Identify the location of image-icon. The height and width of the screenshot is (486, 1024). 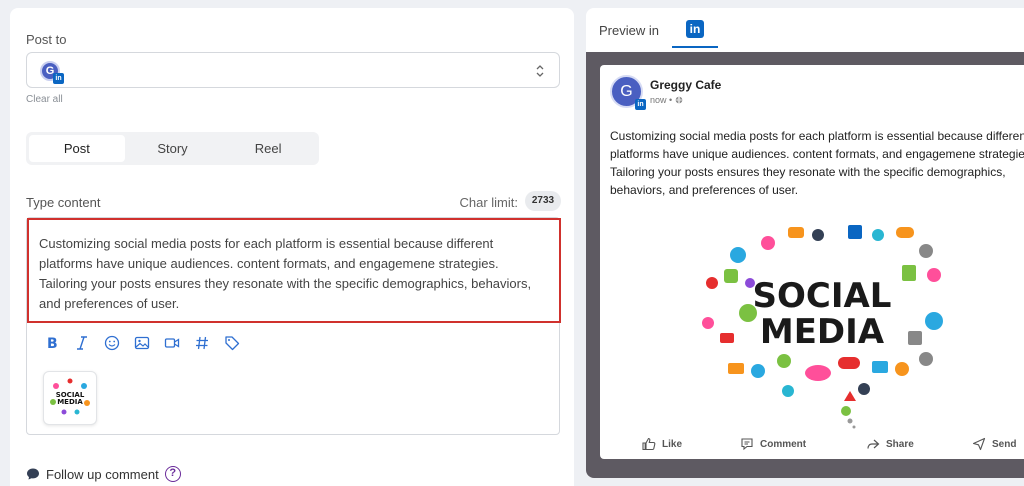
(142, 343).